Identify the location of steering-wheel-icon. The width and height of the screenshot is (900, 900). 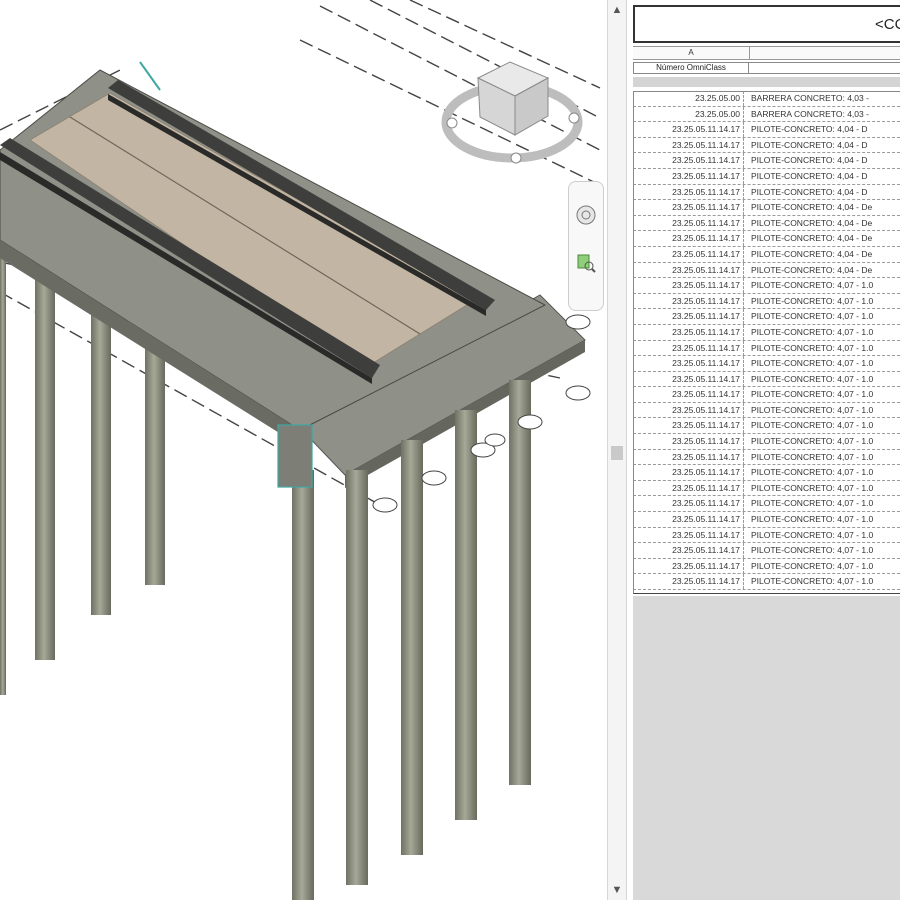
(586, 215).